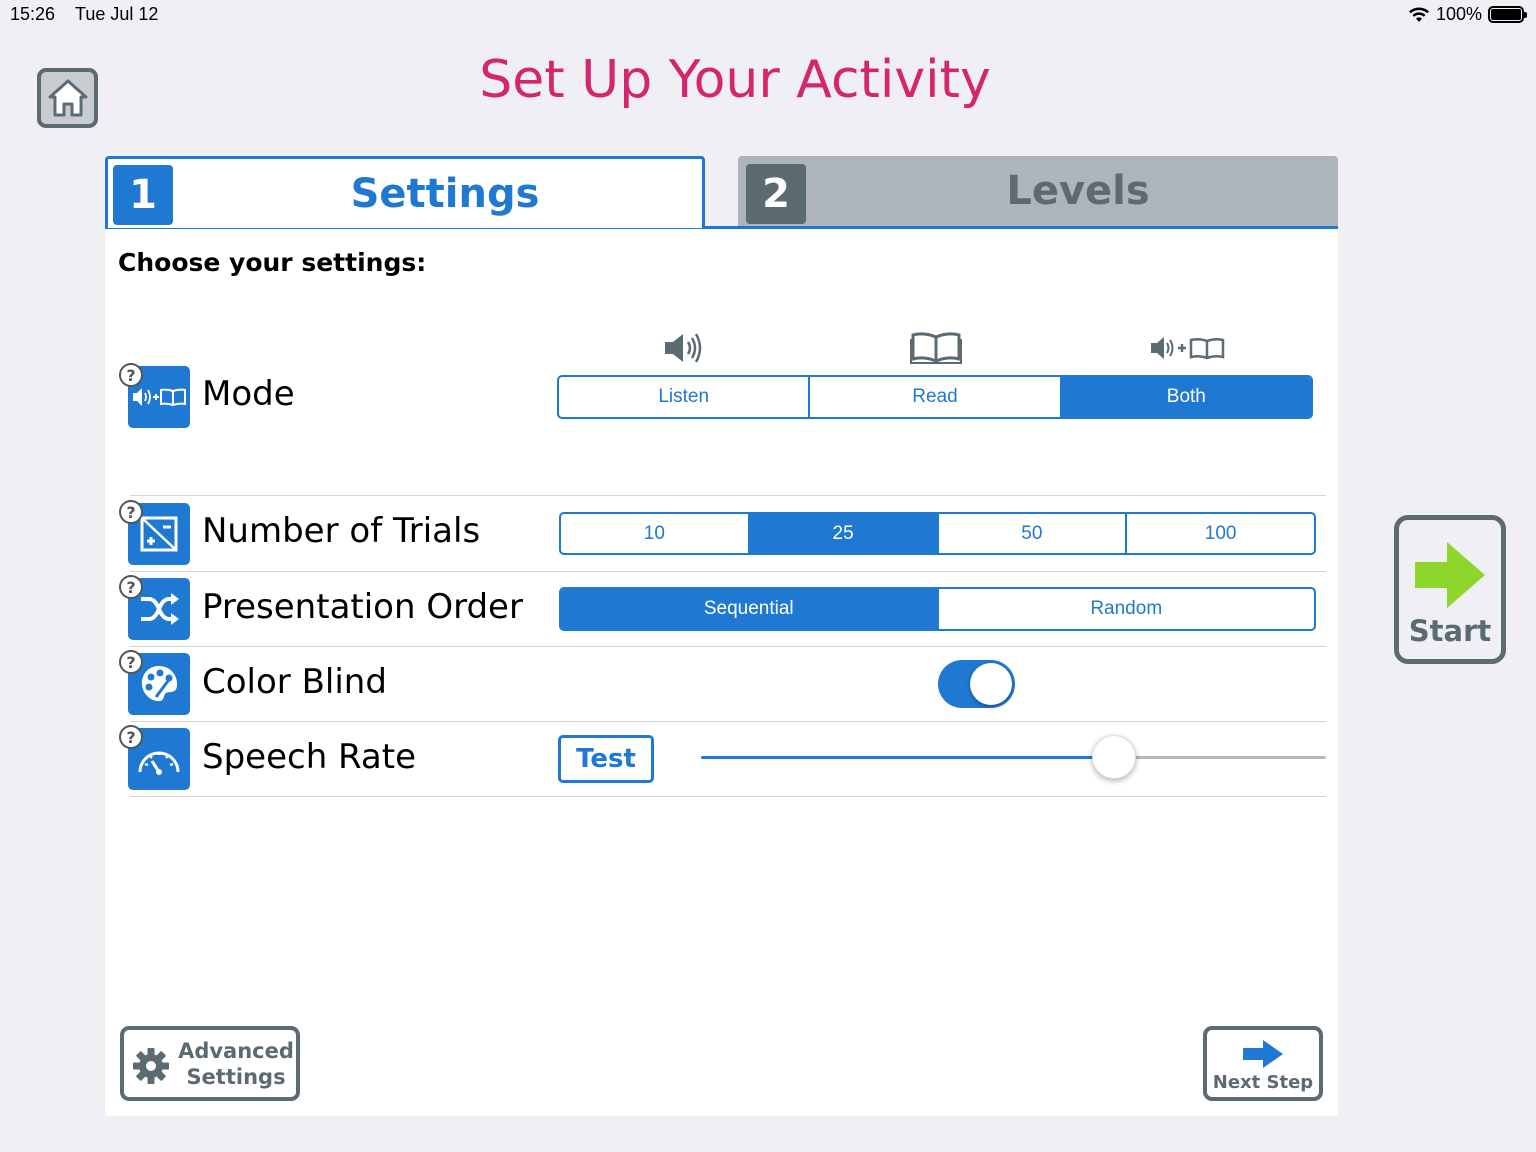 The image size is (1536, 1152). I want to click on mode-option-read: Read, so click(936, 397).